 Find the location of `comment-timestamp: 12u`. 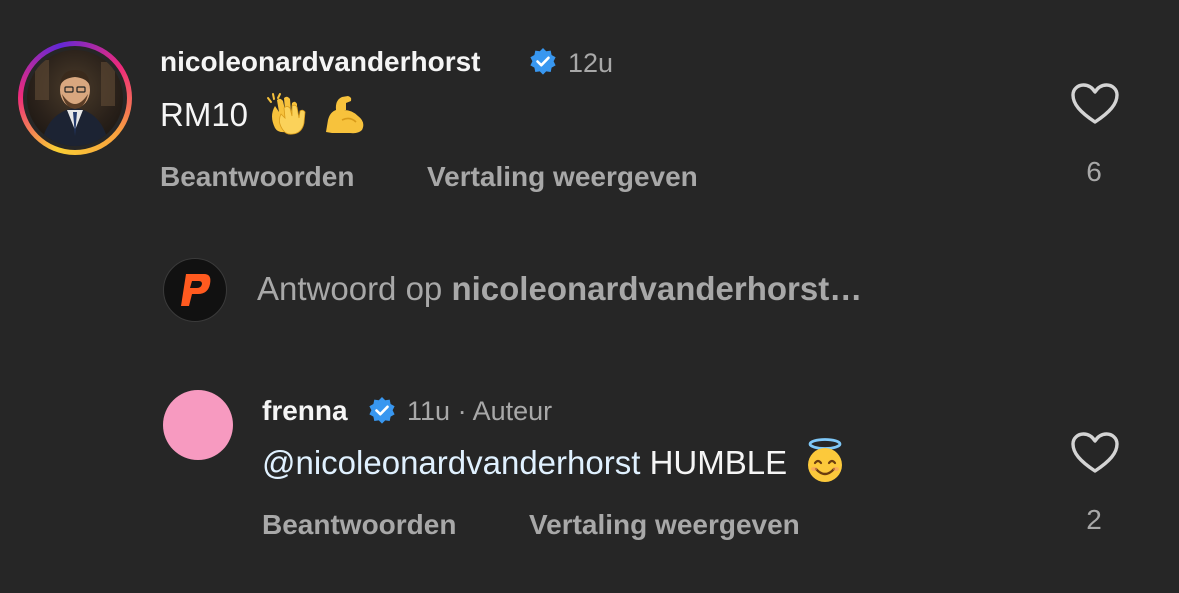

comment-timestamp: 12u is located at coordinates (591, 63).